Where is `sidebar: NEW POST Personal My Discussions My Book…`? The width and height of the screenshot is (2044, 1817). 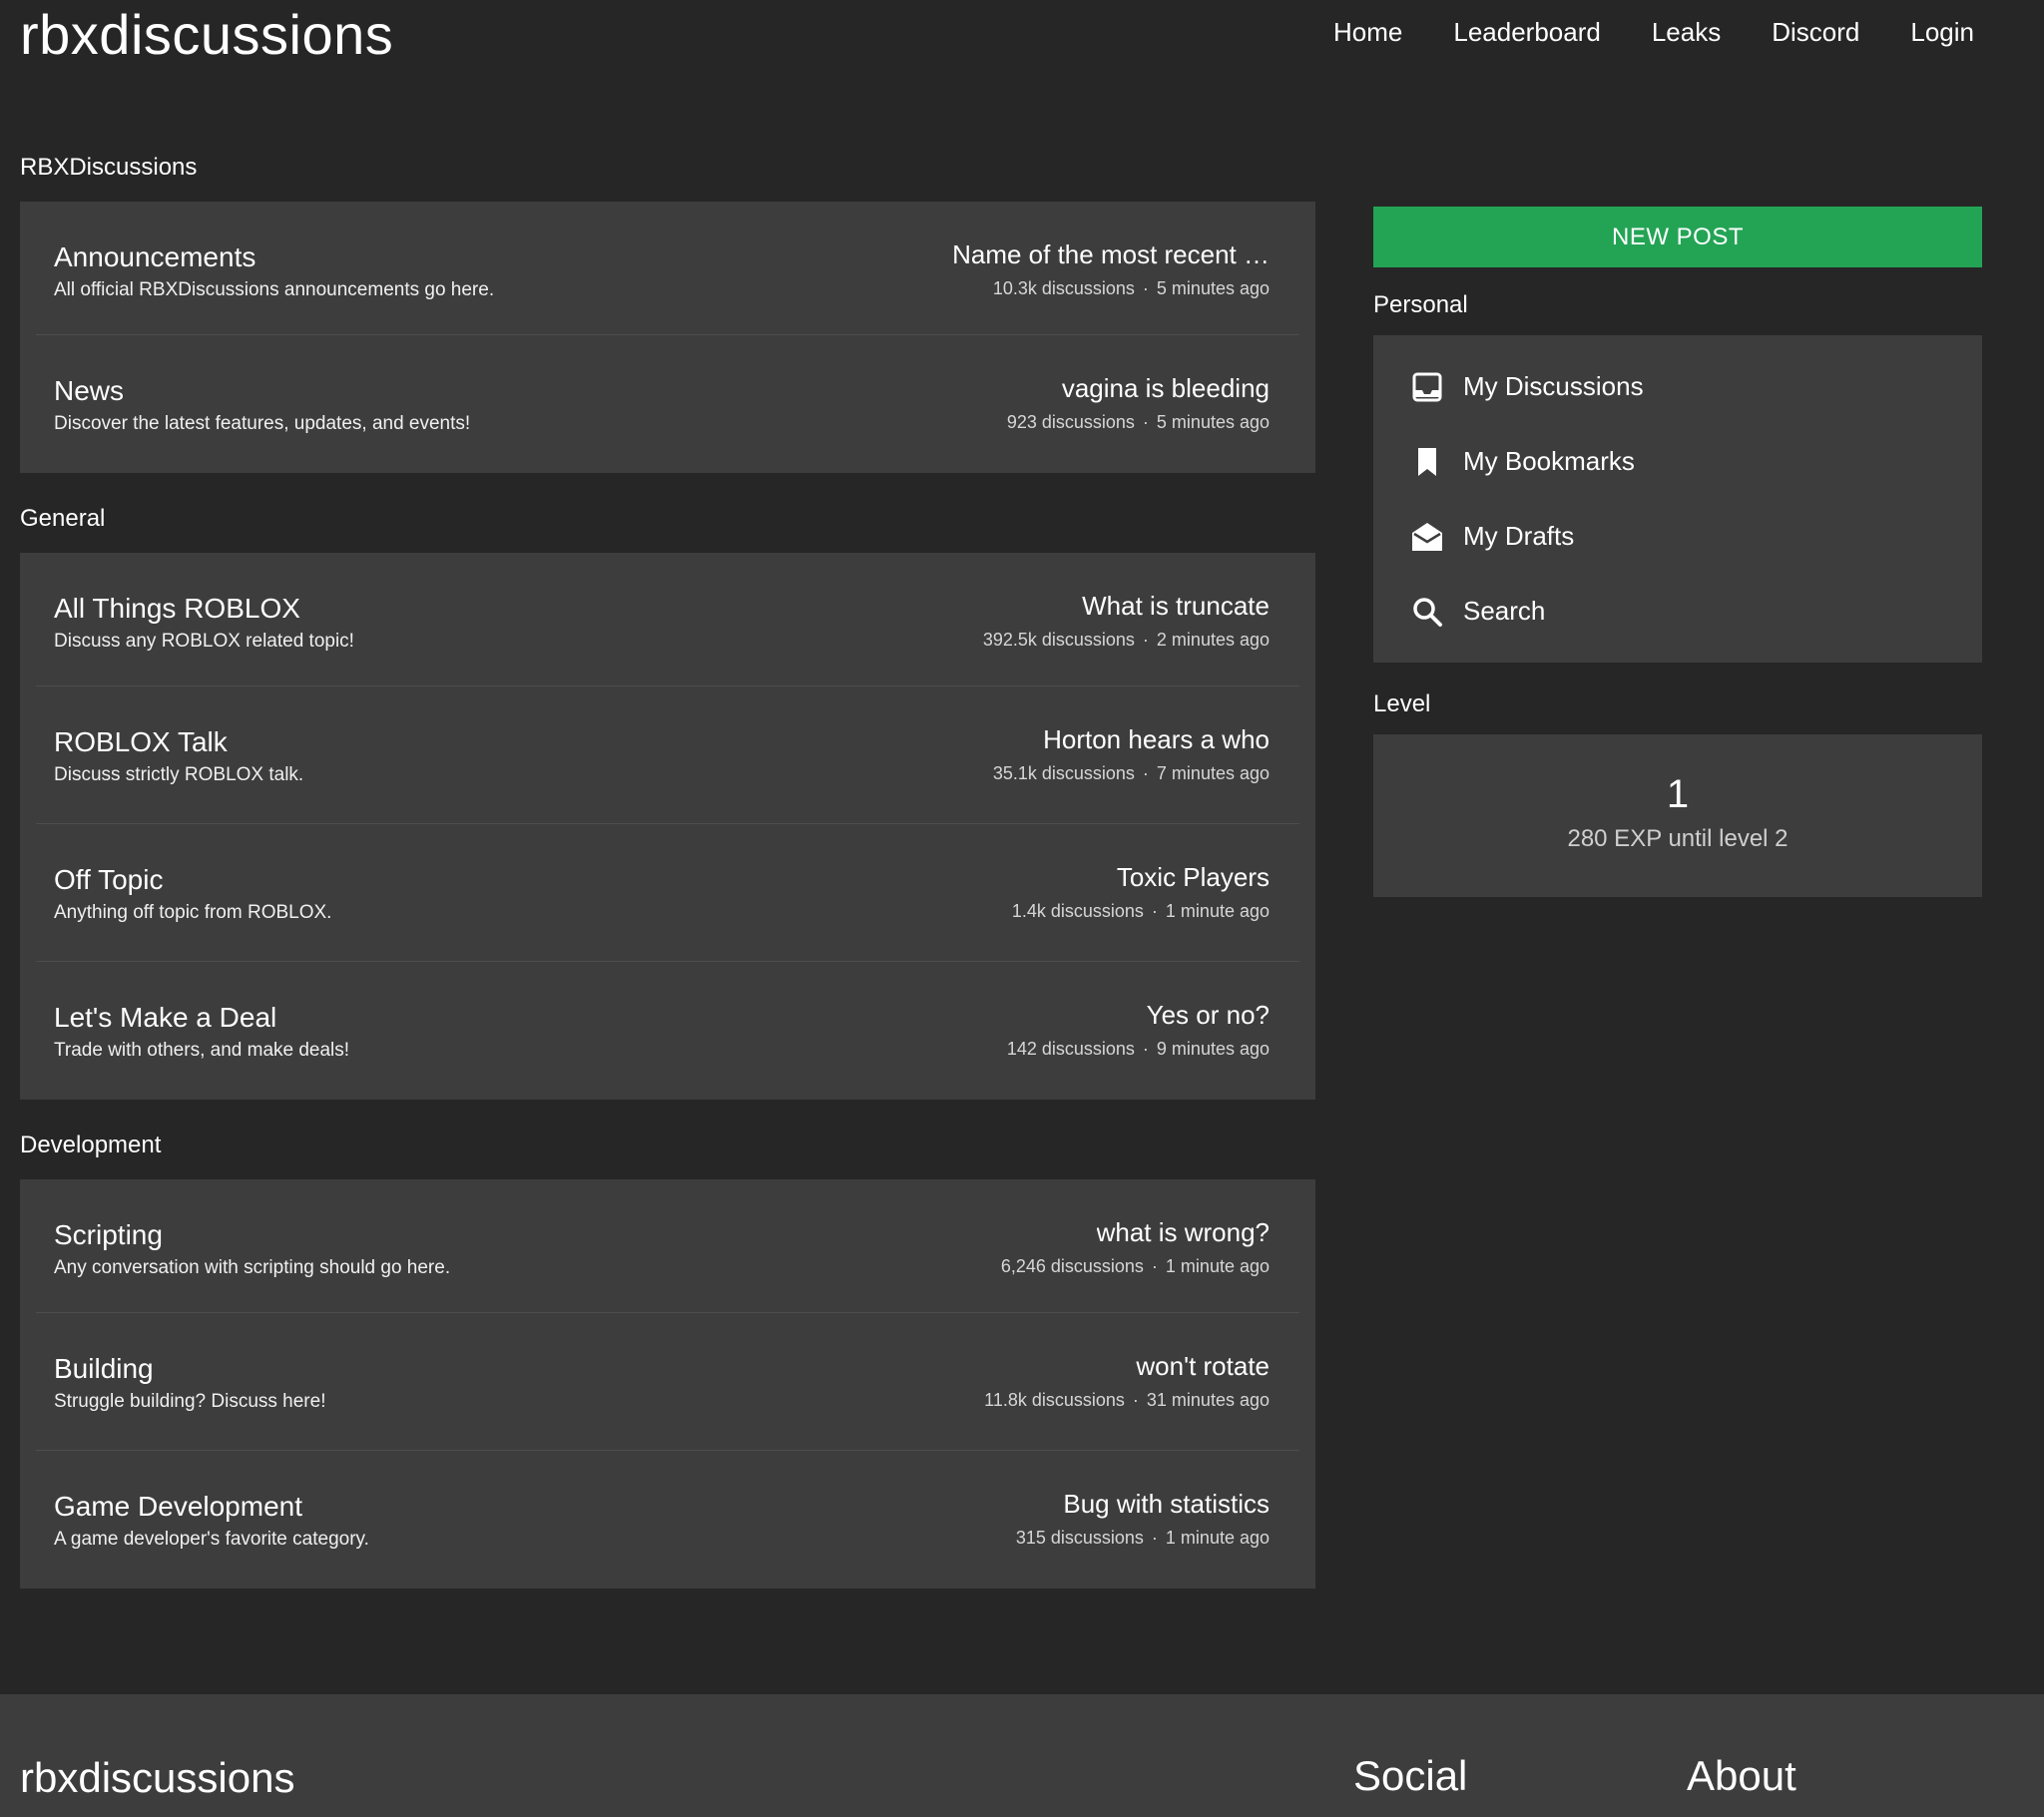 sidebar: NEW POST Personal My Discussions My Book… is located at coordinates (1677, 552).